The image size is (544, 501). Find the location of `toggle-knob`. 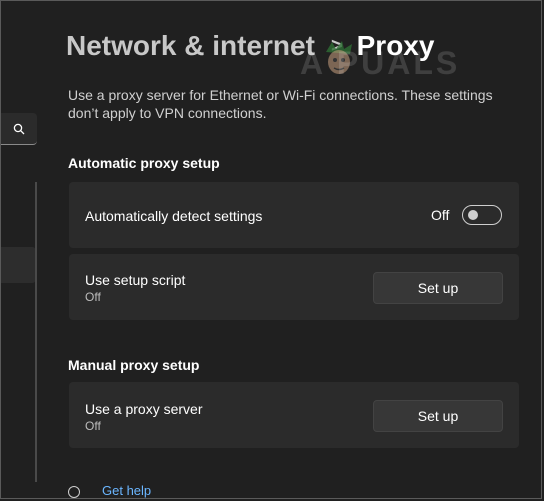

toggle-knob is located at coordinates (473, 215).